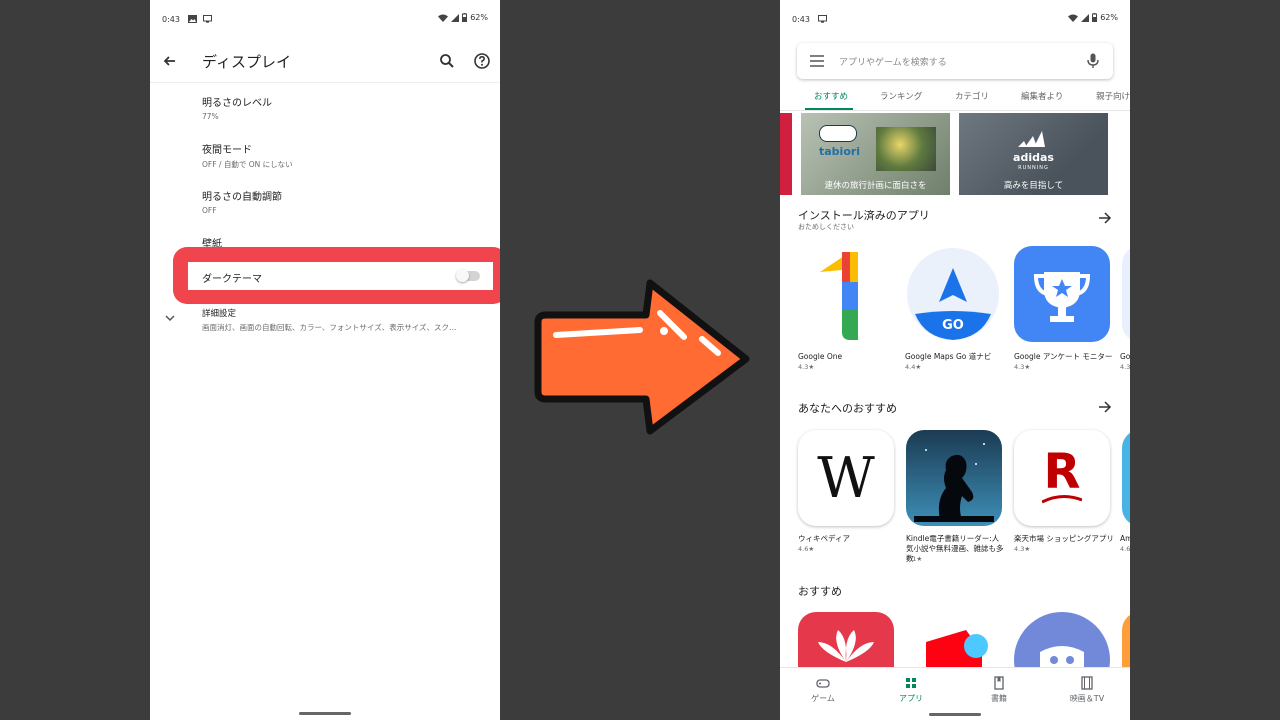  Describe the element at coordinates (1033, 157) in the screenshot. I see `adidas-logo: adidas` at that location.